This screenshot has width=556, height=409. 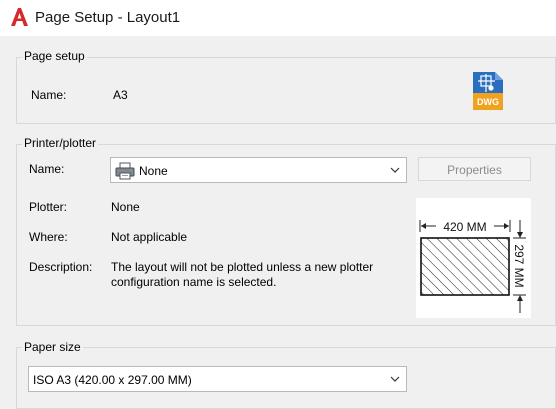 What do you see at coordinates (49, 95) in the screenshot?
I see `page-setup-name-label: Name:` at bounding box center [49, 95].